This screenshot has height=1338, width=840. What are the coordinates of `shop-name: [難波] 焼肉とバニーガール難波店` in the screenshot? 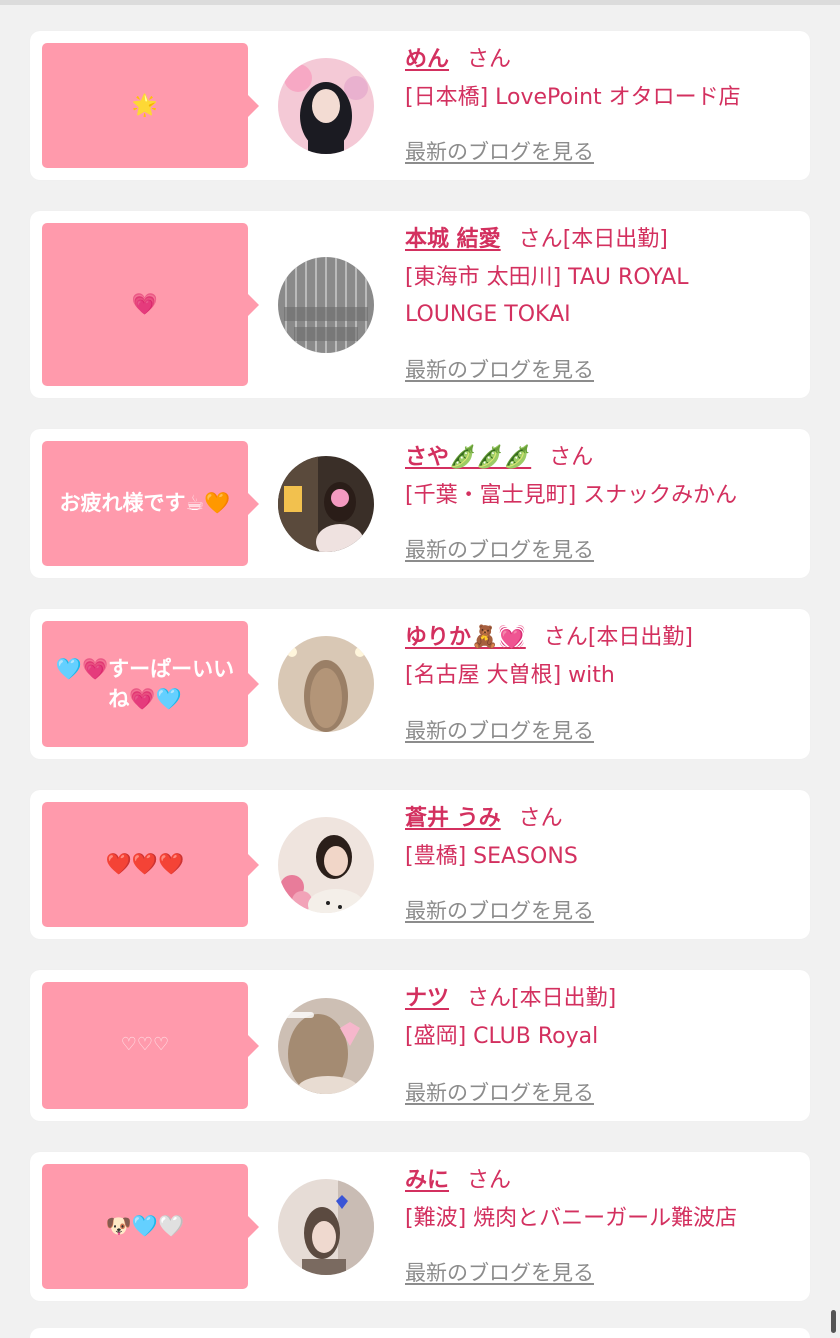 It's located at (571, 1218).